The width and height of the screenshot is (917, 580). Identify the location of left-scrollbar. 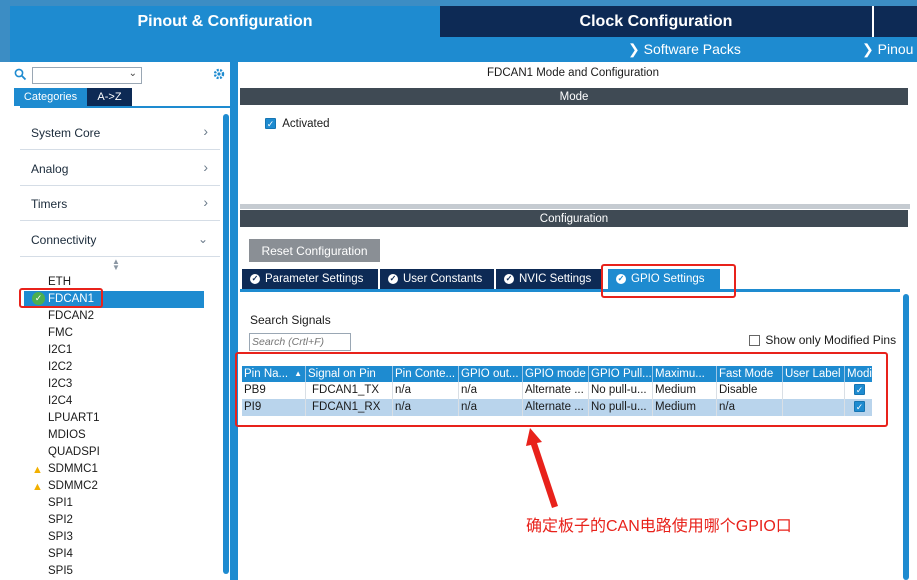
(226, 344).